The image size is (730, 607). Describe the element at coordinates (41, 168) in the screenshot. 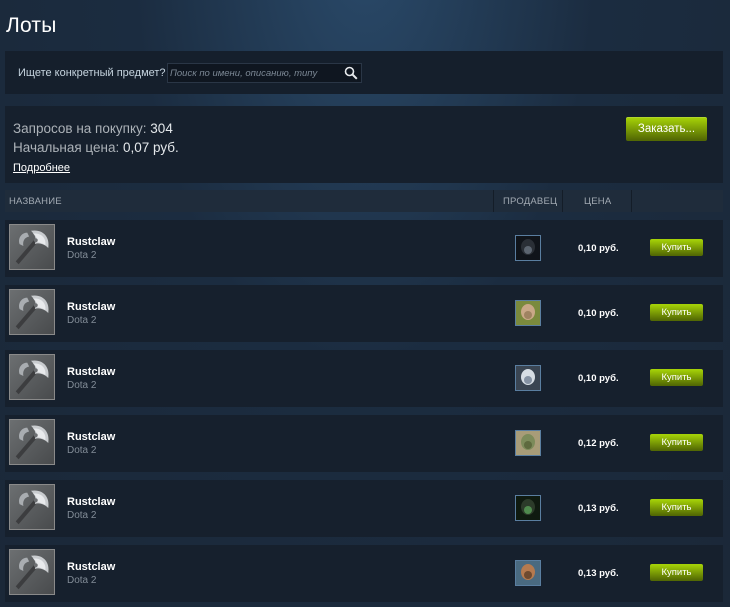

I see `details-link: Подробнее` at that location.